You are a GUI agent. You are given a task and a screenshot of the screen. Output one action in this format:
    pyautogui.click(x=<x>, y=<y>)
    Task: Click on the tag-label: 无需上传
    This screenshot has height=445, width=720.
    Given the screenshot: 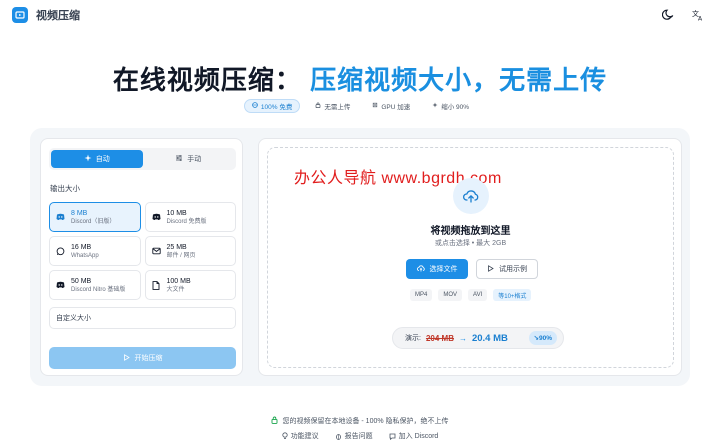 What is the action you would take?
    pyautogui.click(x=337, y=107)
    